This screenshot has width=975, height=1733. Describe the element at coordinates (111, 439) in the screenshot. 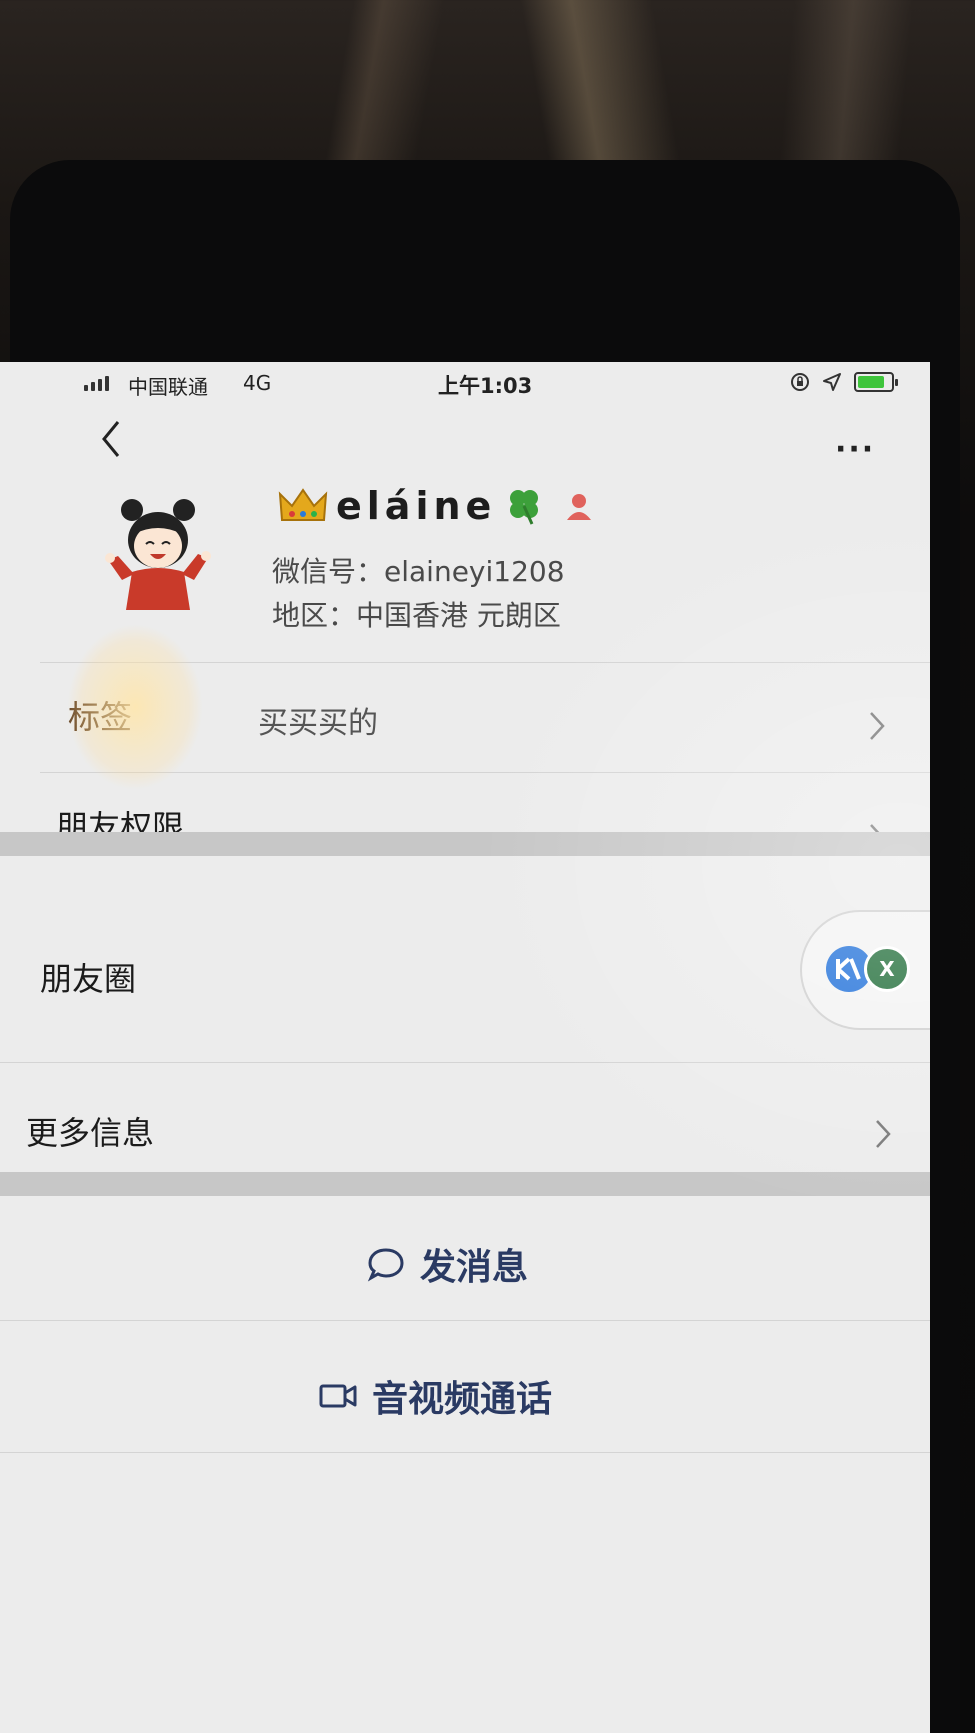

I see `back-icon` at that location.